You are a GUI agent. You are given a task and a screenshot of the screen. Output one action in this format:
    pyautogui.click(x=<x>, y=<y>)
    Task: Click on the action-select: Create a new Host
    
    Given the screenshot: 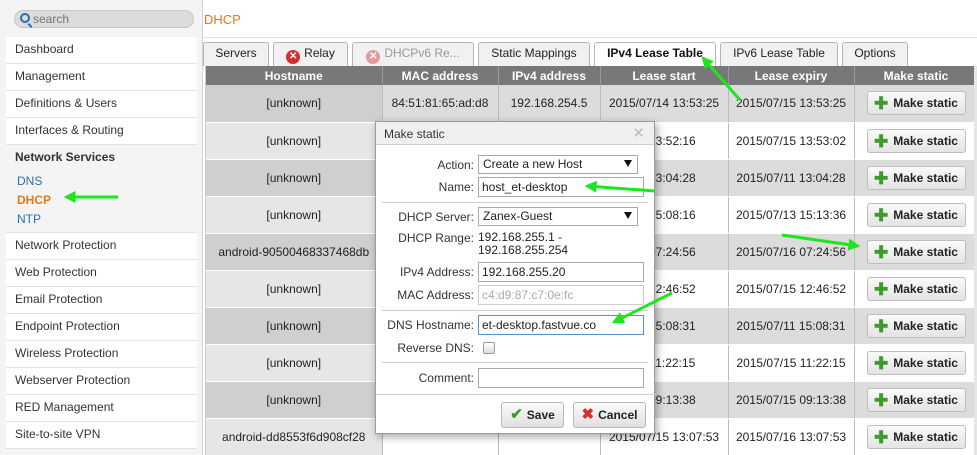 What is the action you would take?
    pyautogui.click(x=558, y=164)
    